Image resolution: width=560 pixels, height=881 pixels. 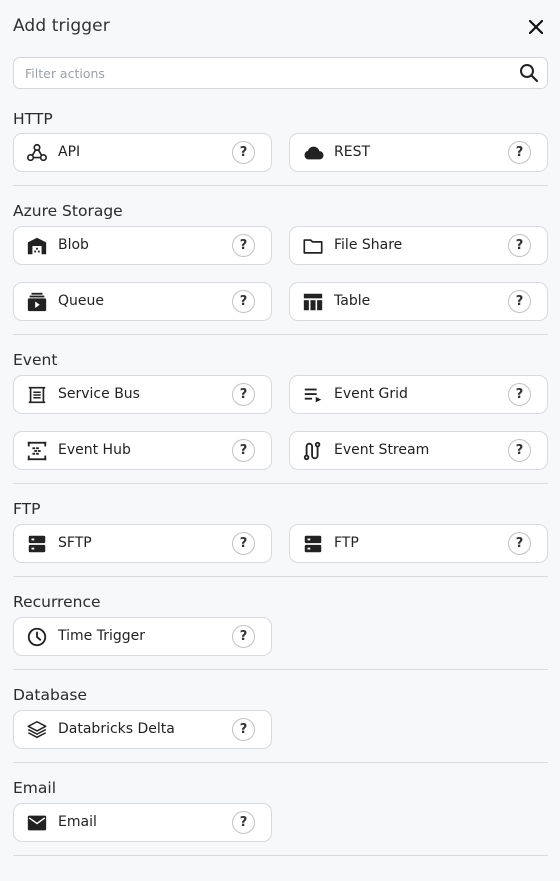 What do you see at coordinates (27, 509) in the screenshot?
I see `section-title: FTP` at bounding box center [27, 509].